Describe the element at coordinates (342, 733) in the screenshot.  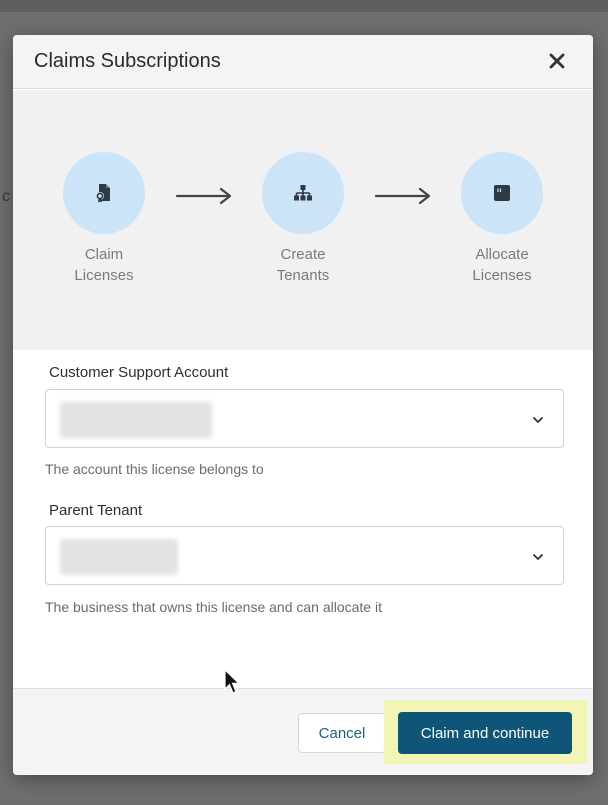
I see `cancel-button: Cancel` at that location.